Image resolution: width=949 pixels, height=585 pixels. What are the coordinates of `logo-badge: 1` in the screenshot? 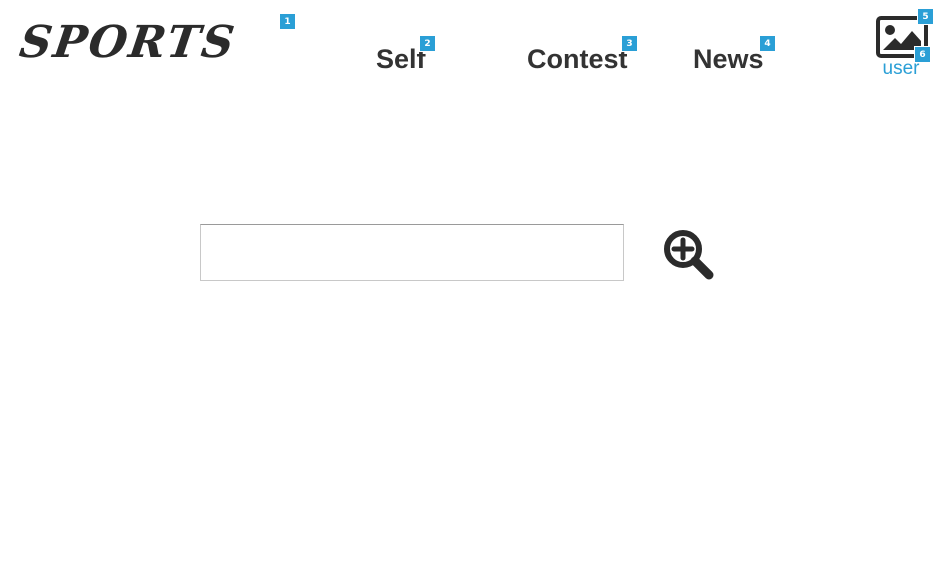 It's located at (287, 21).